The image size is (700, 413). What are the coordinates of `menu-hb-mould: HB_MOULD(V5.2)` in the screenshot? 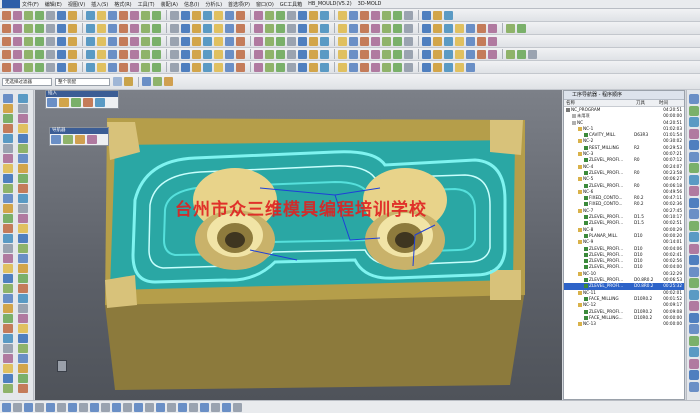 It's located at (330, 4).